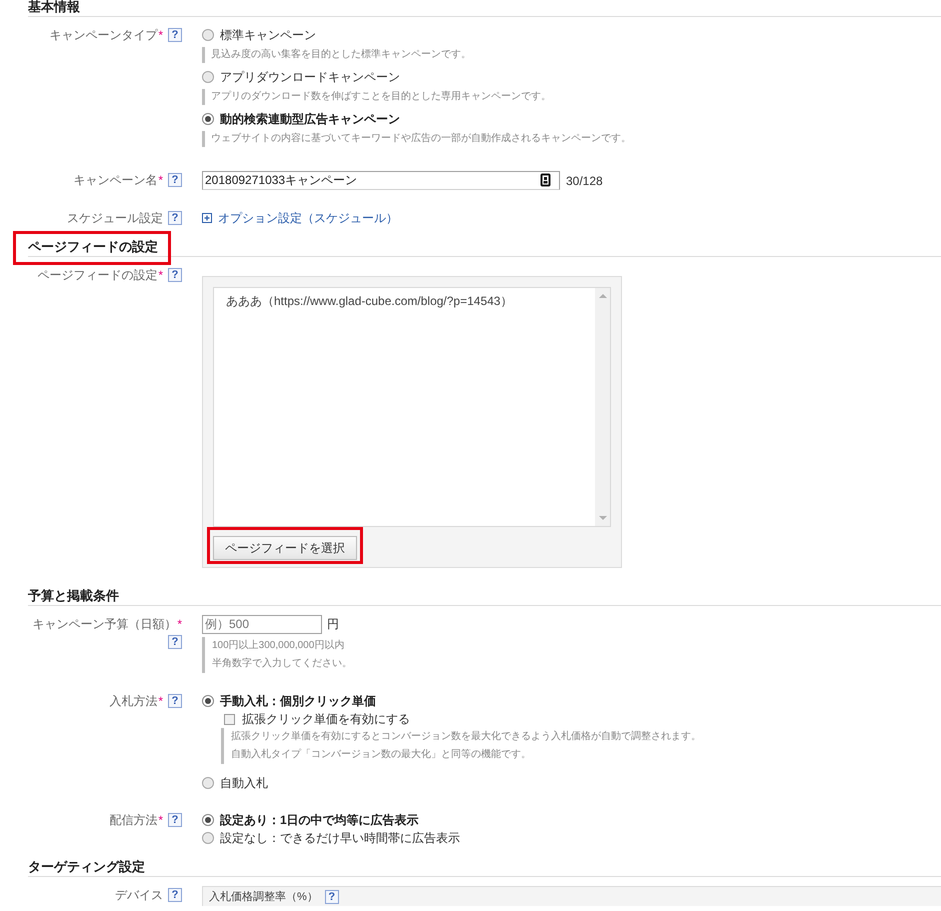 The width and height of the screenshot is (941, 911). What do you see at coordinates (289, 701) in the screenshot?
I see `radio-option: 手動入札：個別クリック単価` at bounding box center [289, 701].